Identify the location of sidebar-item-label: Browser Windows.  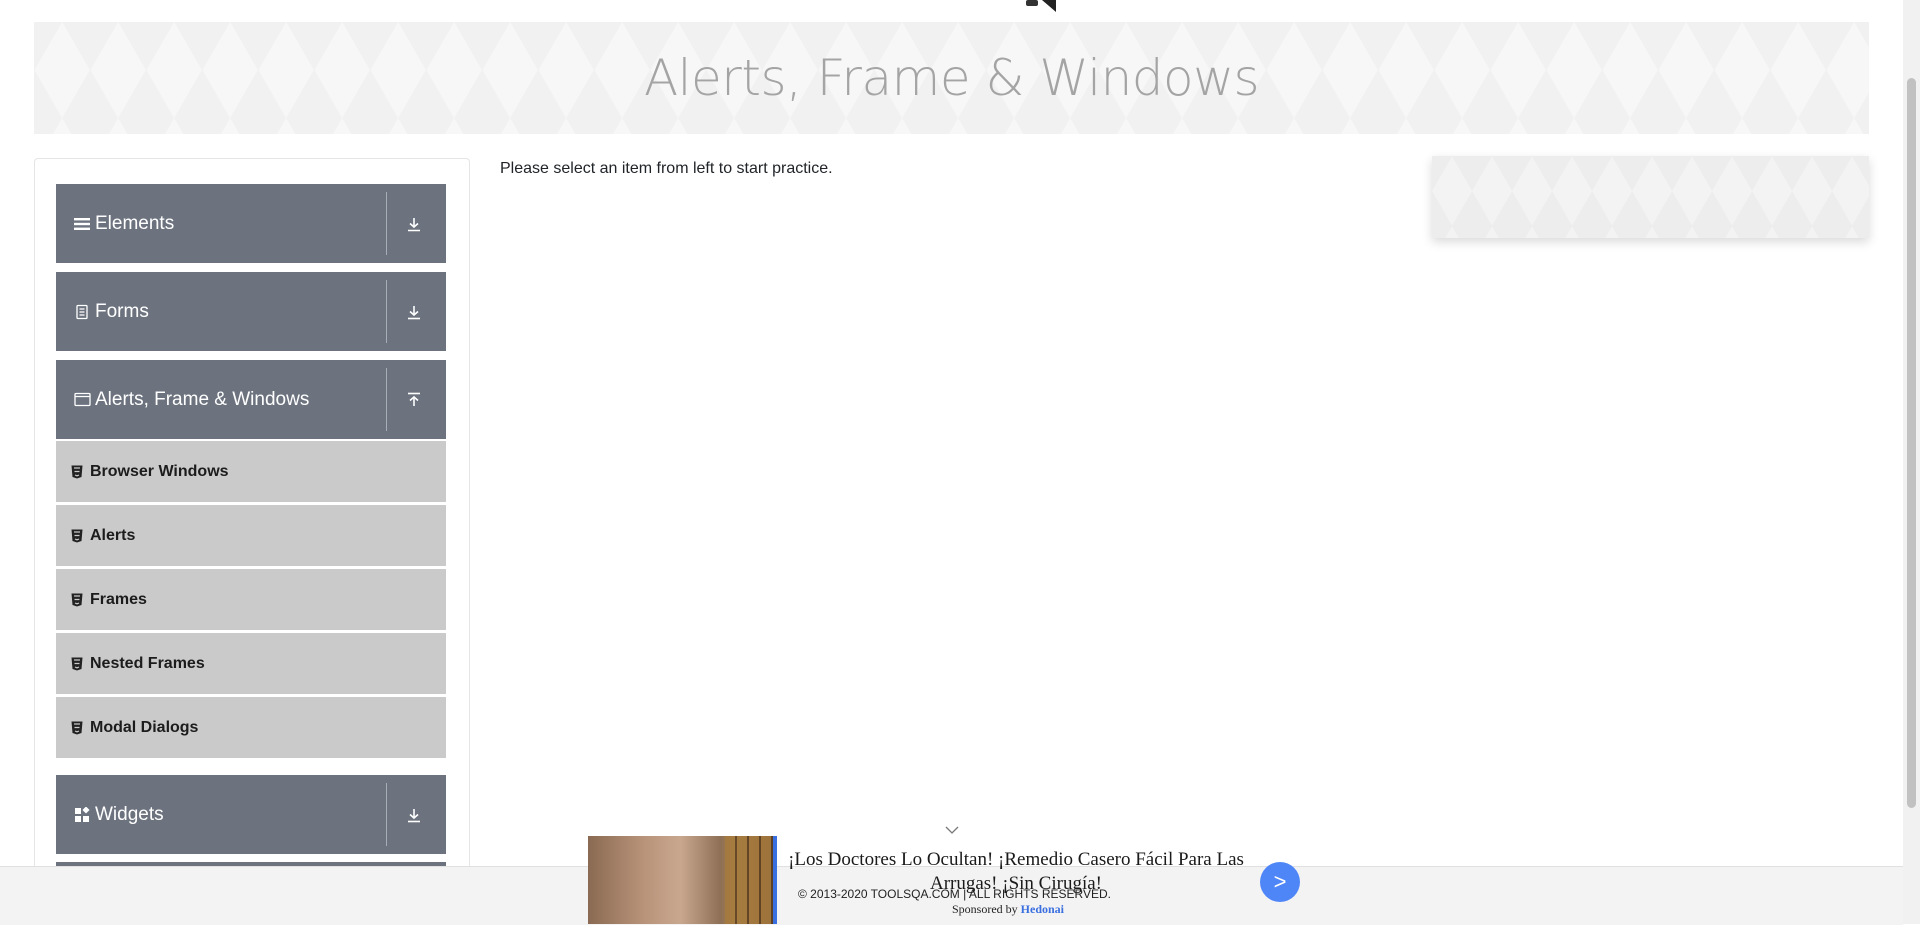
(159, 471).